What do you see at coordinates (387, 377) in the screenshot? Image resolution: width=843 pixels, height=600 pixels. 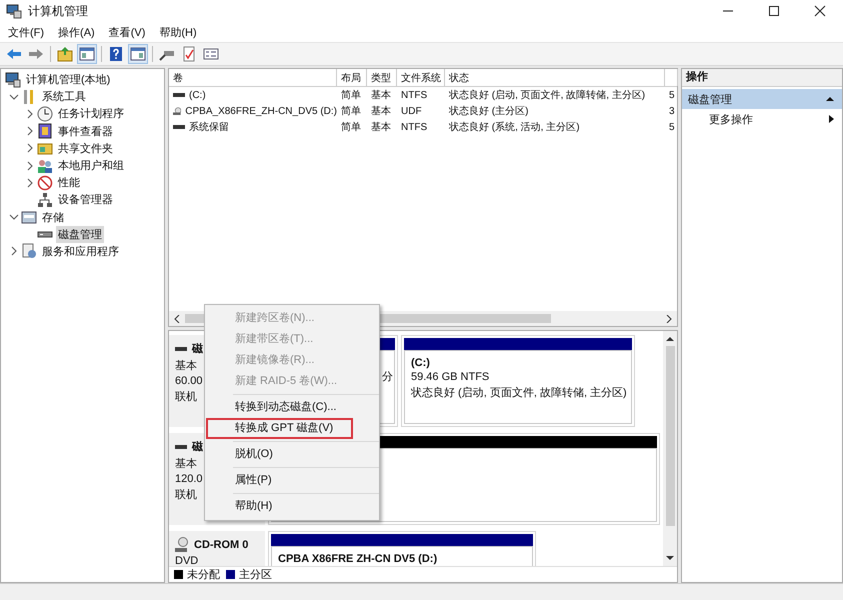 I see `partition-info: 分` at bounding box center [387, 377].